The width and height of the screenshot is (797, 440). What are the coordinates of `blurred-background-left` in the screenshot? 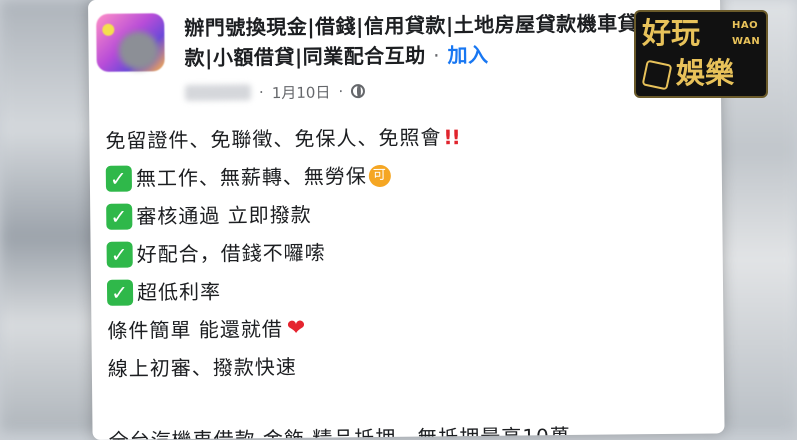 It's located at (50, 216).